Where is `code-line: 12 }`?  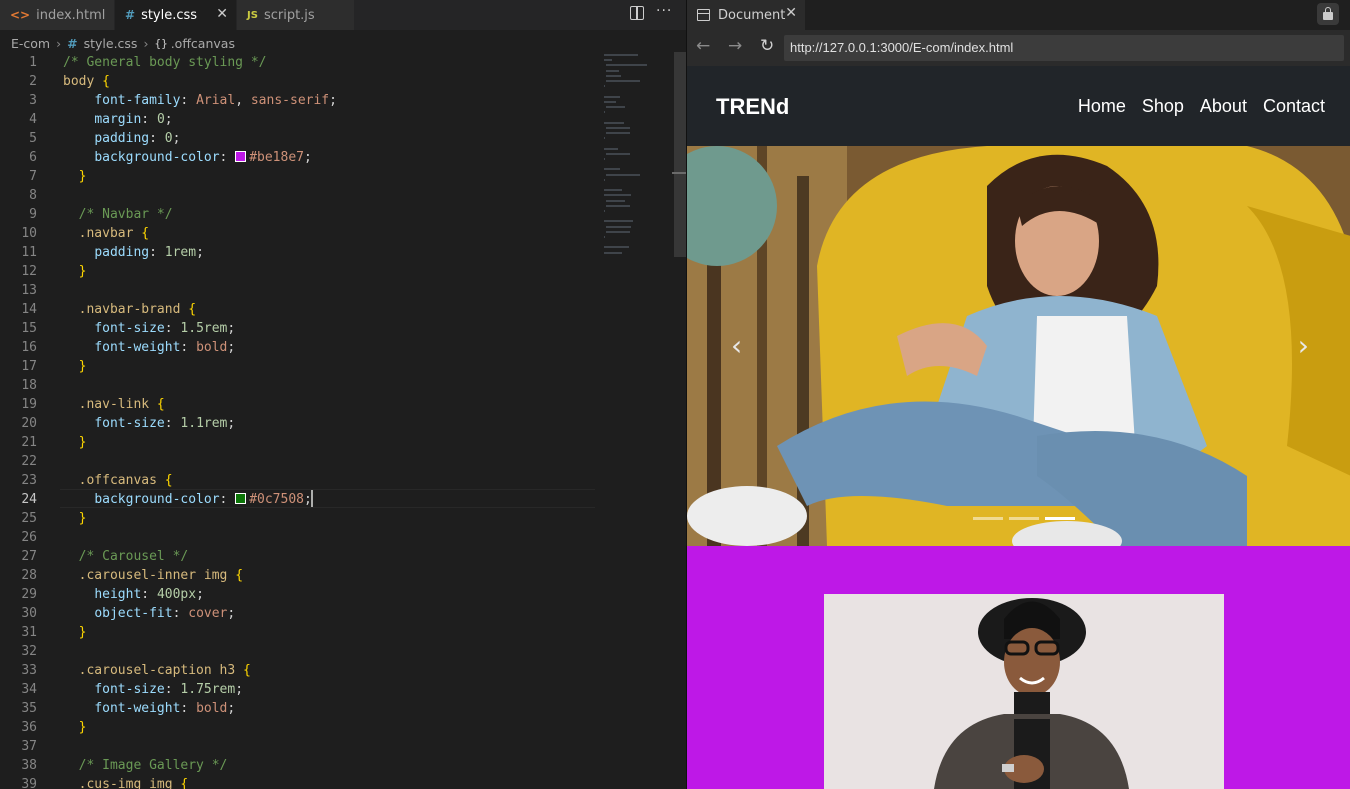 code-line: 12 } is located at coordinates (300, 271).